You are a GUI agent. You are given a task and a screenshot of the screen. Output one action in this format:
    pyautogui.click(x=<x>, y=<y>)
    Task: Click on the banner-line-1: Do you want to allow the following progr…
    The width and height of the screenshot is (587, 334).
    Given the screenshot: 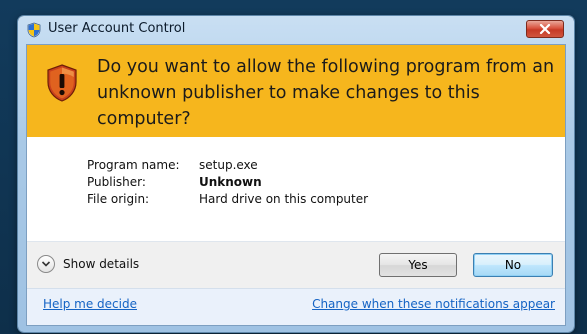 What is the action you would take?
    pyautogui.click(x=326, y=67)
    